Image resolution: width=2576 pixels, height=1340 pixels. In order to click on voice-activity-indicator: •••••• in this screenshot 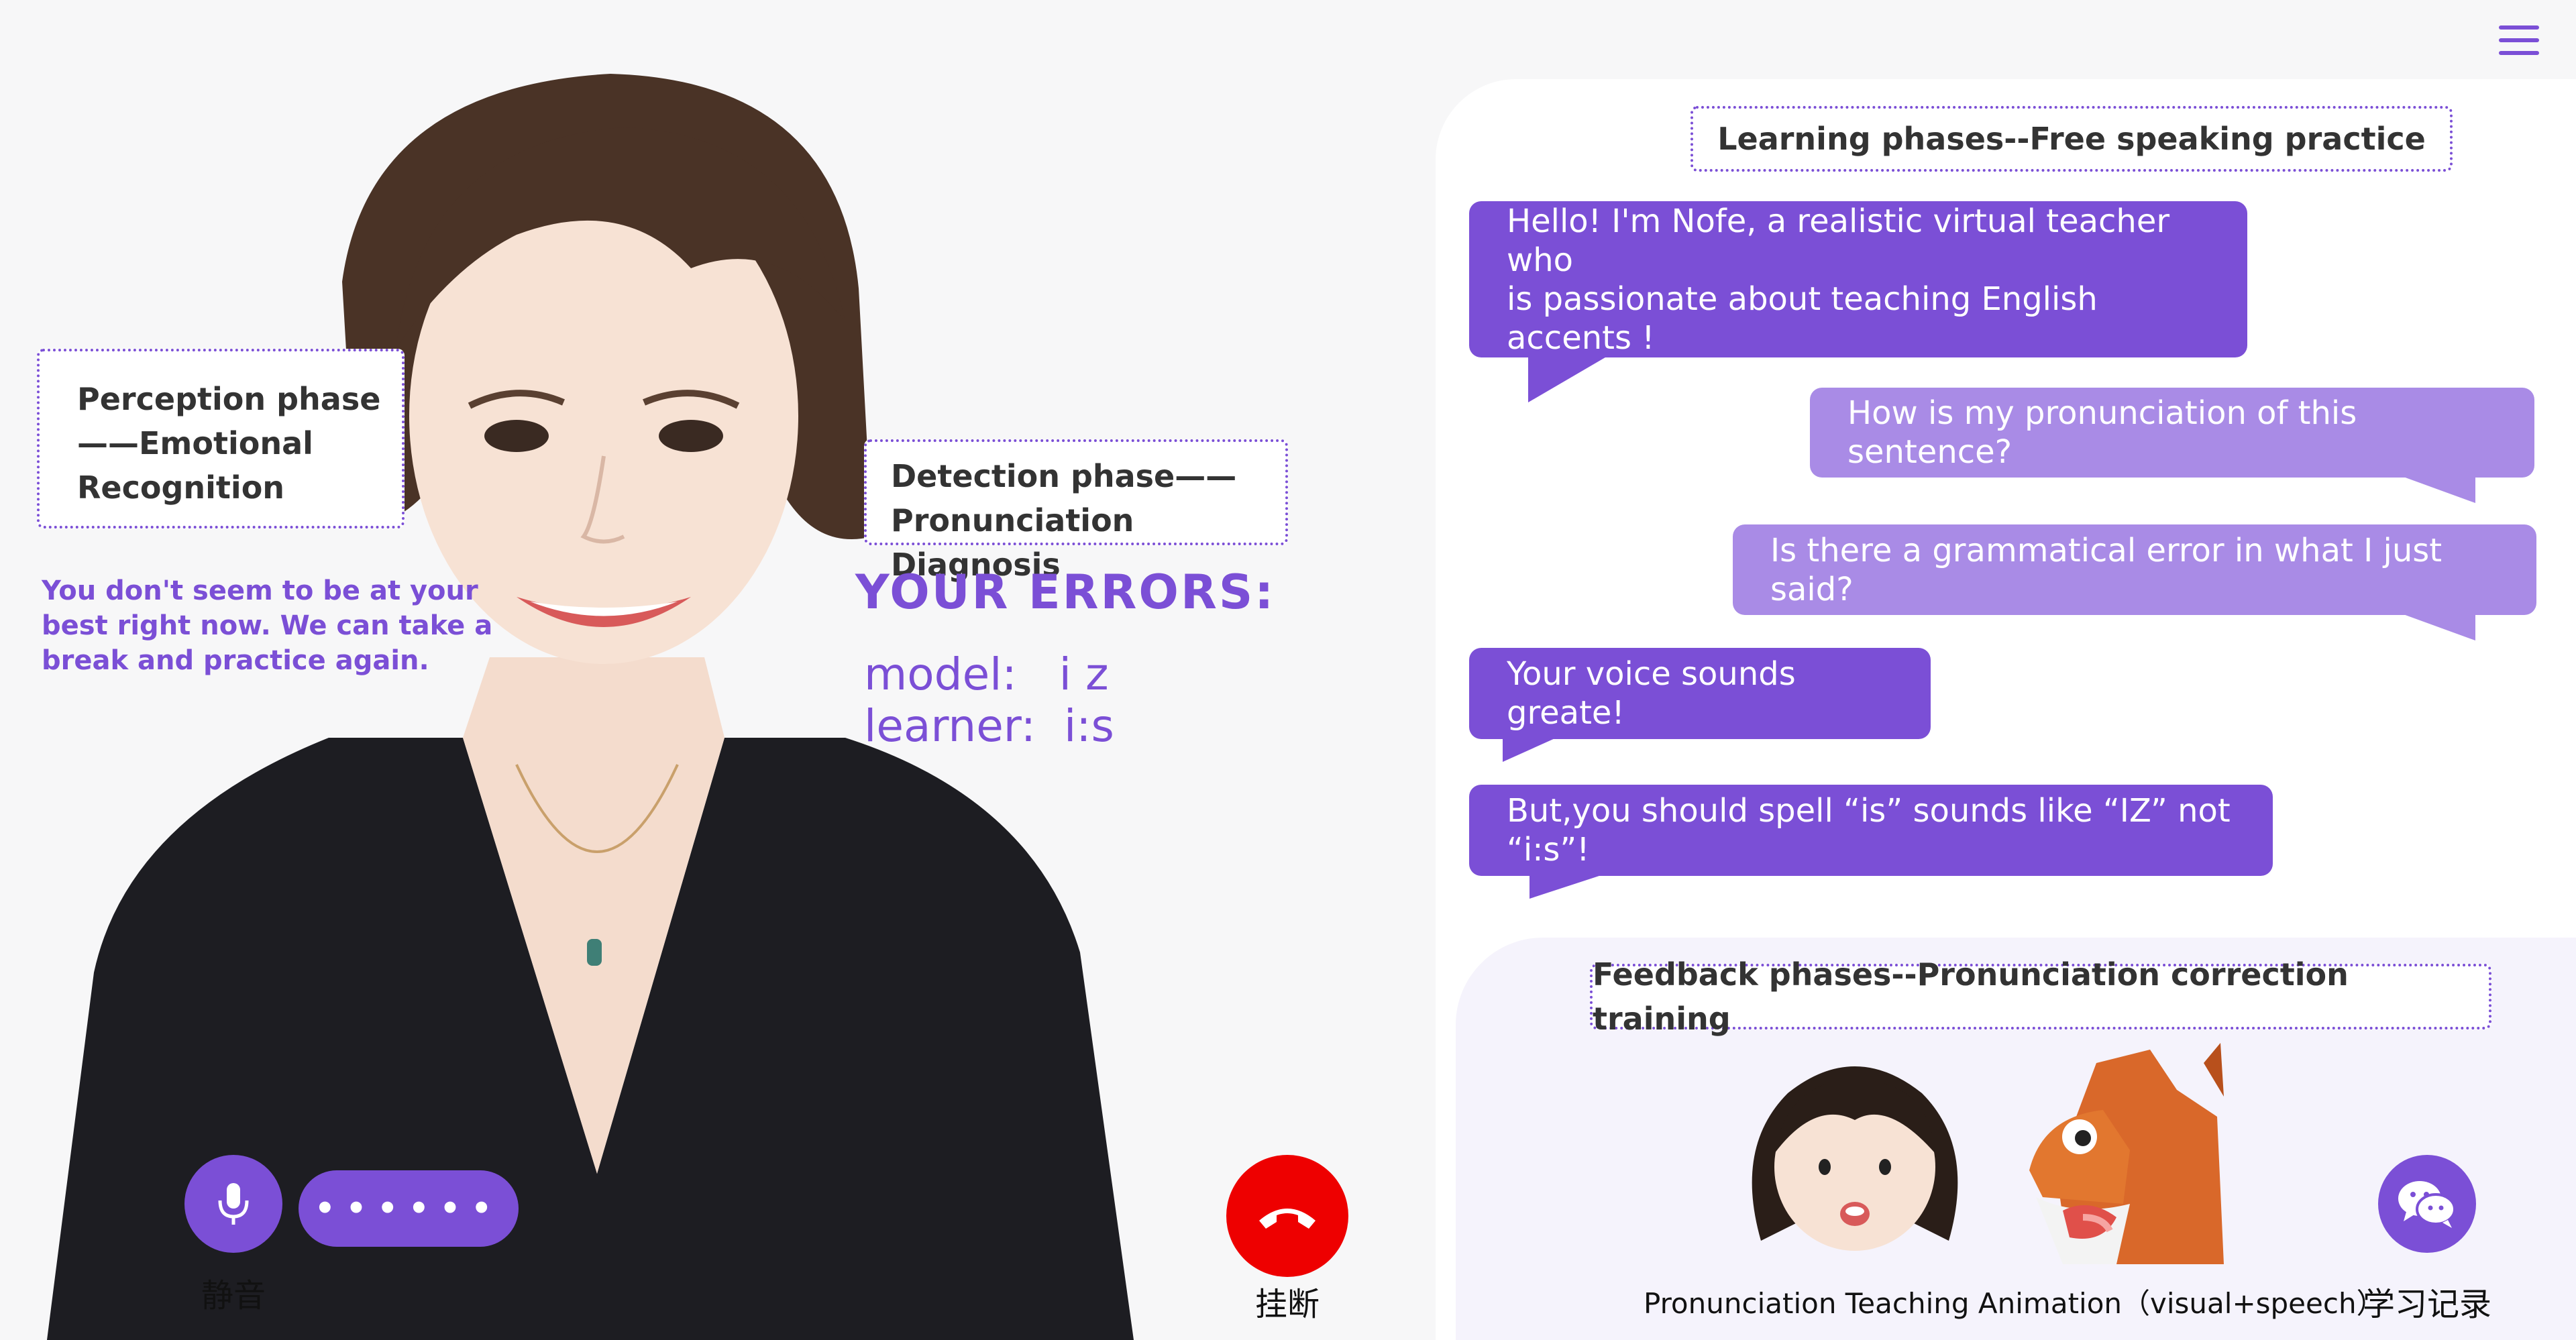, I will do `click(409, 1208)`.